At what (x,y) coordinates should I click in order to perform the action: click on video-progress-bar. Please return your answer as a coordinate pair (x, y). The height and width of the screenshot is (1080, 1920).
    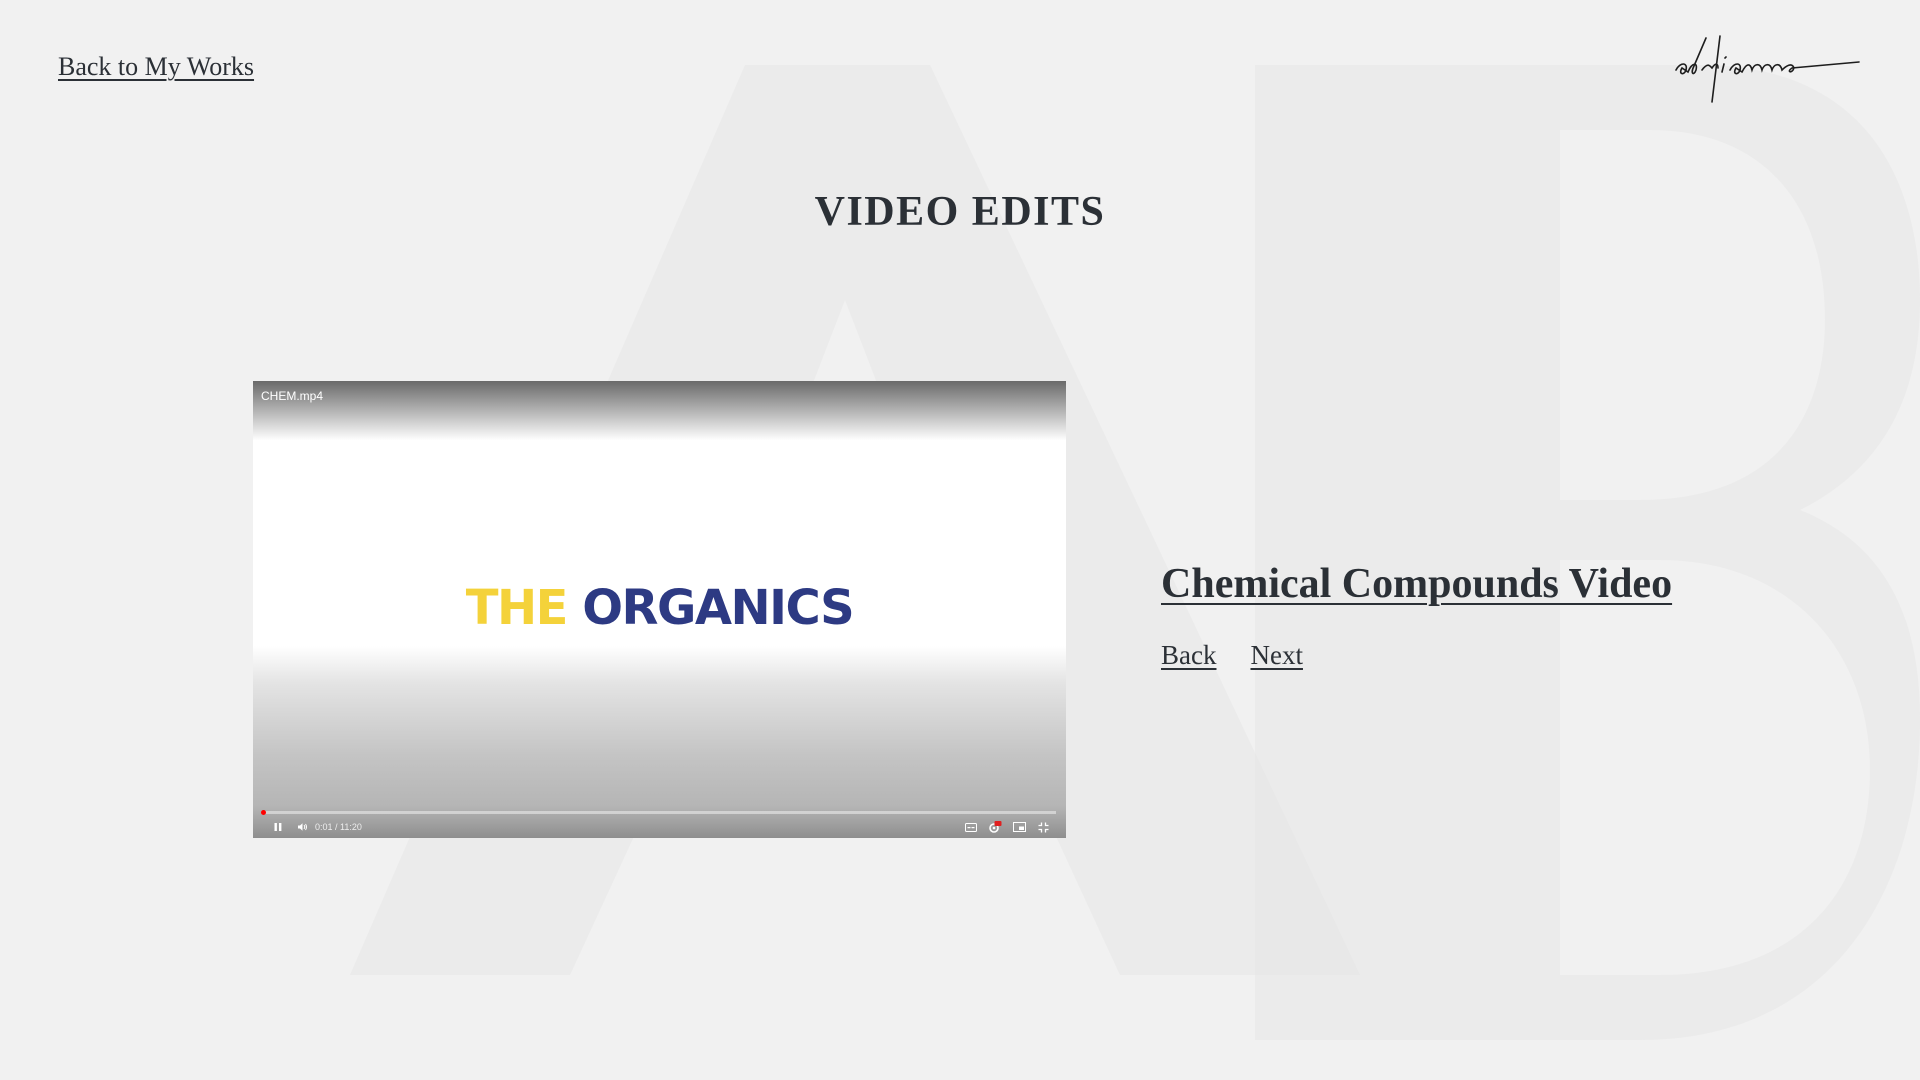
    Looking at the image, I should click on (658, 812).